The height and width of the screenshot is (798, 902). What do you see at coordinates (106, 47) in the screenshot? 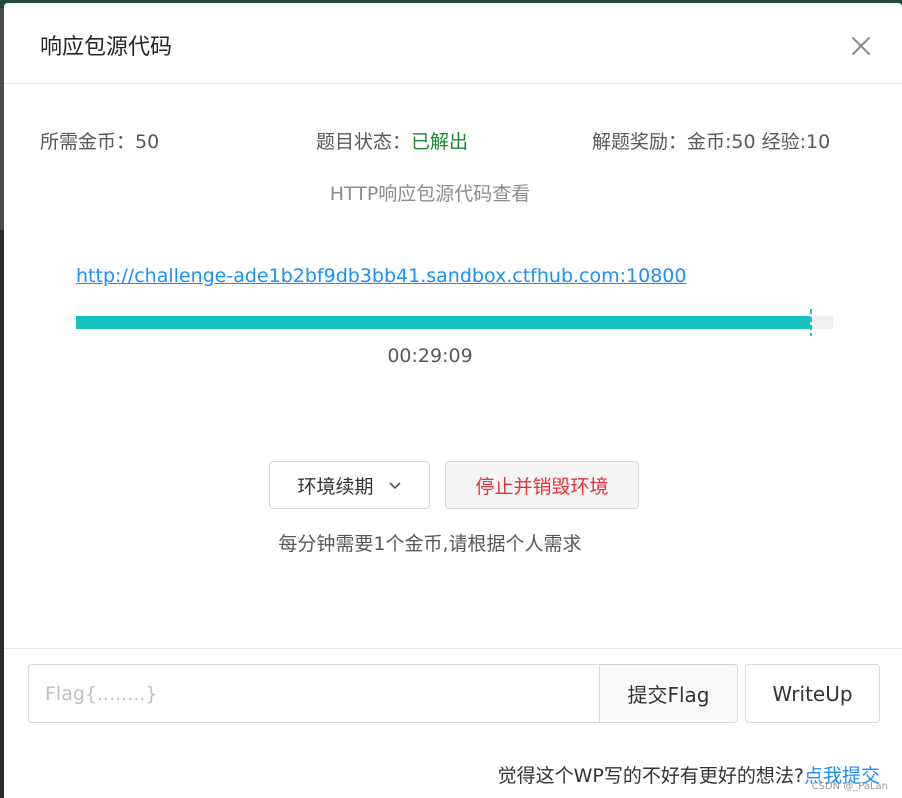
I see `modal-title: 响应包源代码` at bounding box center [106, 47].